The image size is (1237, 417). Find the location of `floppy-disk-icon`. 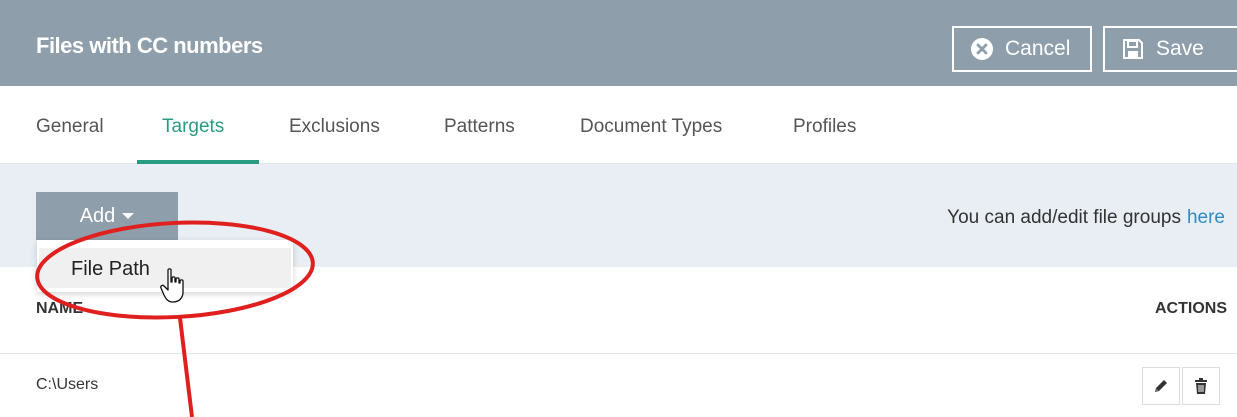

floppy-disk-icon is located at coordinates (1133, 49).